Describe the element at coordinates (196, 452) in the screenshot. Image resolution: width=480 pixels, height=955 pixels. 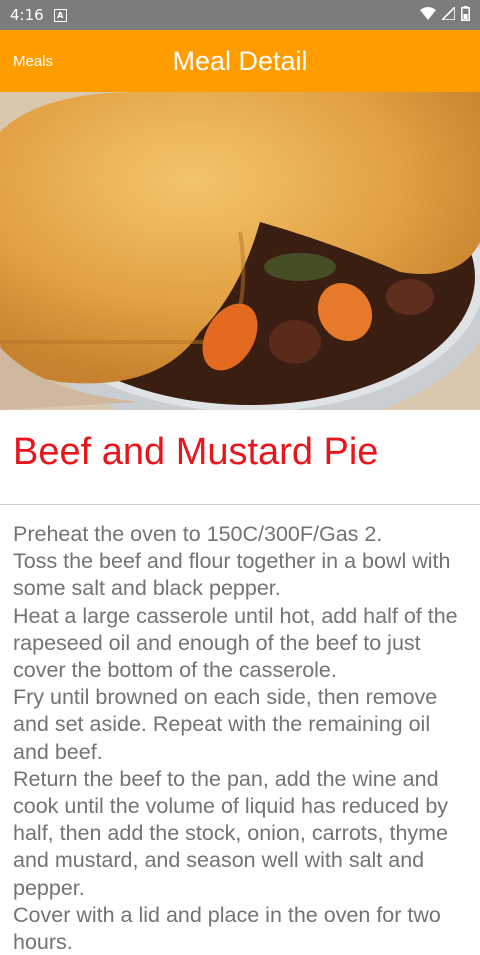
I see `meal-title: Beef and Mustard Pie` at that location.